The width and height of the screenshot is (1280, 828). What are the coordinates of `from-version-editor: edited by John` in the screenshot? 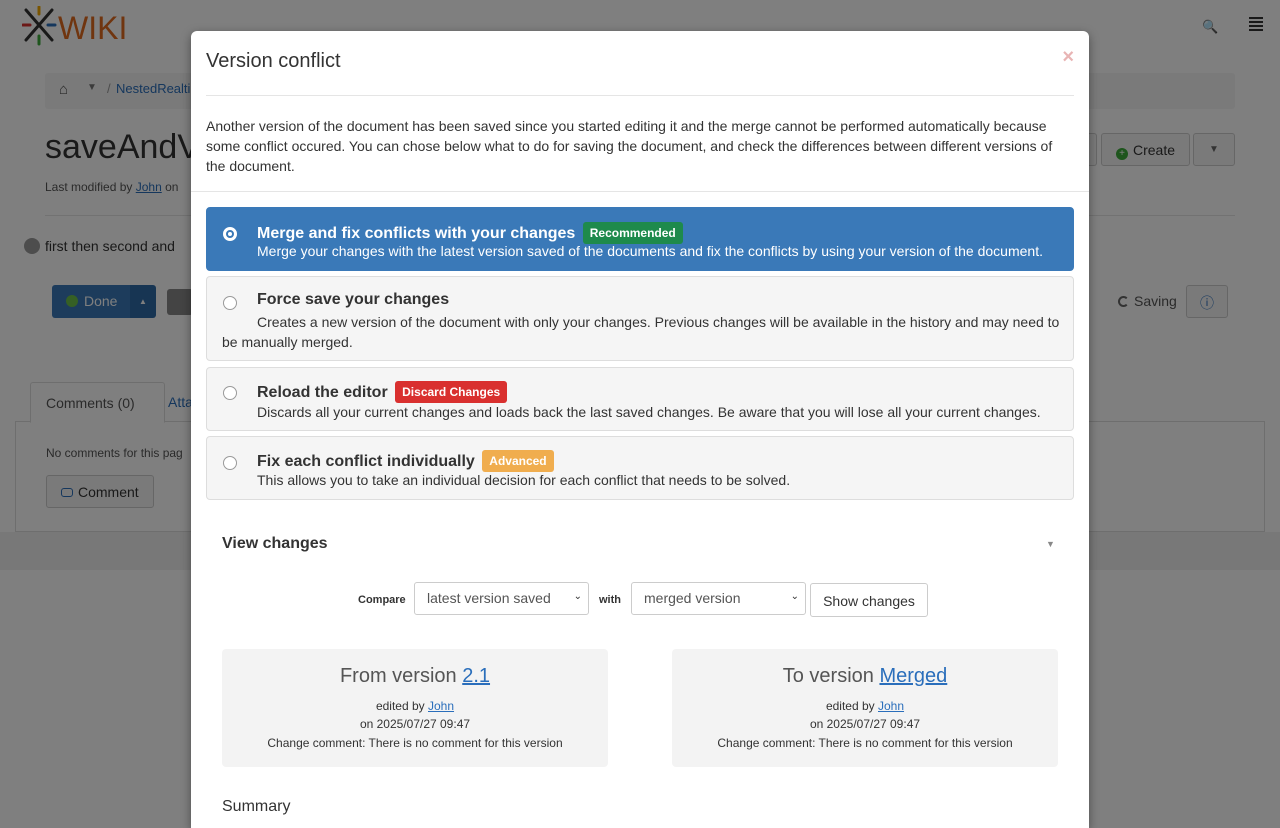 It's located at (415, 706).